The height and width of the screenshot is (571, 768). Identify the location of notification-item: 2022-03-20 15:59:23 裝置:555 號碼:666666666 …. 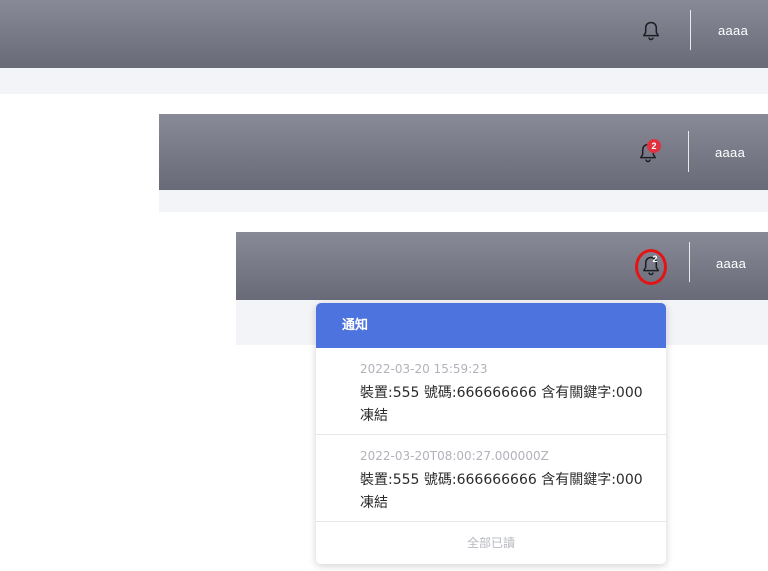
(491, 391).